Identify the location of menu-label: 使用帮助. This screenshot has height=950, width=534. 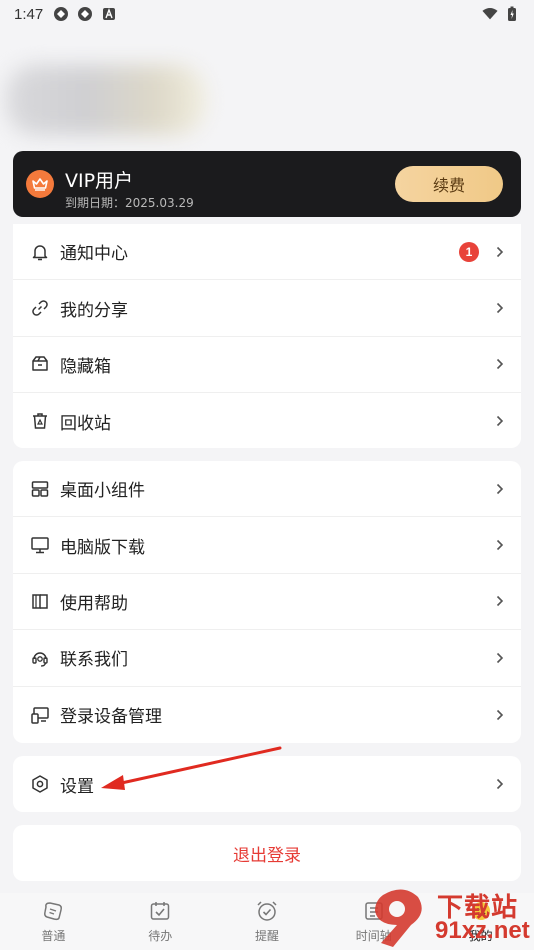
(94, 603).